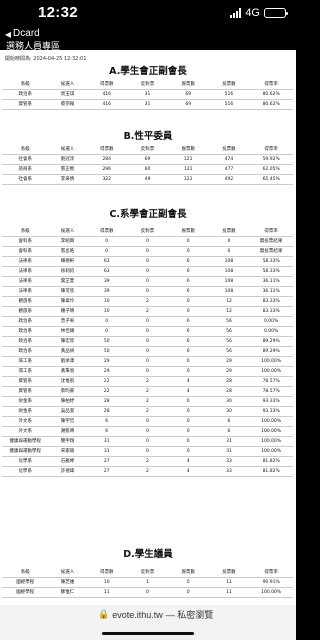  I want to click on table-row: 國經學程 鄭惟仁 11 0 0 11 100.00%, so click(147, 592).